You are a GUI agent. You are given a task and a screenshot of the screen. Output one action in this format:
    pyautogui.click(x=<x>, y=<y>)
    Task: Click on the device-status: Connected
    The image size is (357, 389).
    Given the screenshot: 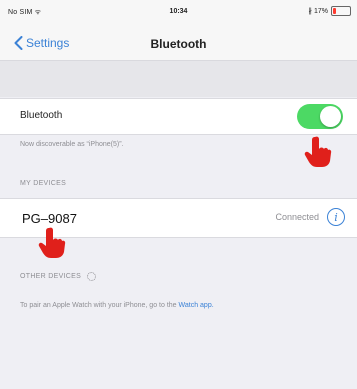 What is the action you would take?
    pyautogui.click(x=297, y=217)
    